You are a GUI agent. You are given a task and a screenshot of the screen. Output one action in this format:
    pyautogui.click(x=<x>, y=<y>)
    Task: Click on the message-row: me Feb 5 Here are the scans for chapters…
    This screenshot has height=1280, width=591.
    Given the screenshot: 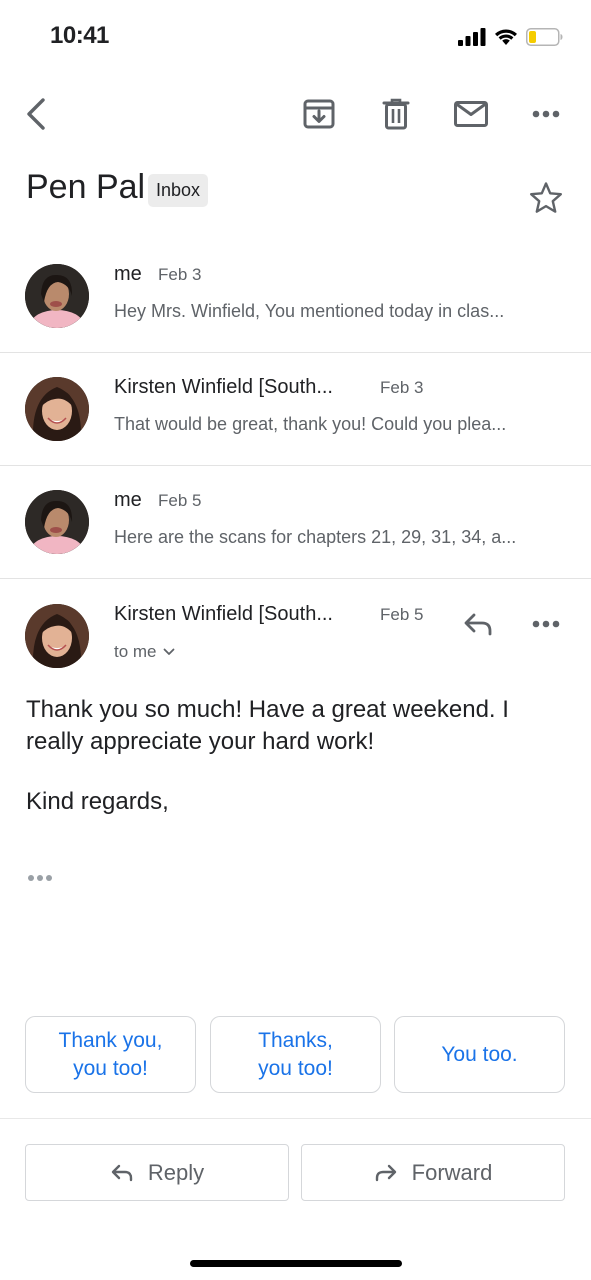 What is the action you would take?
    pyautogui.click(x=295, y=522)
    